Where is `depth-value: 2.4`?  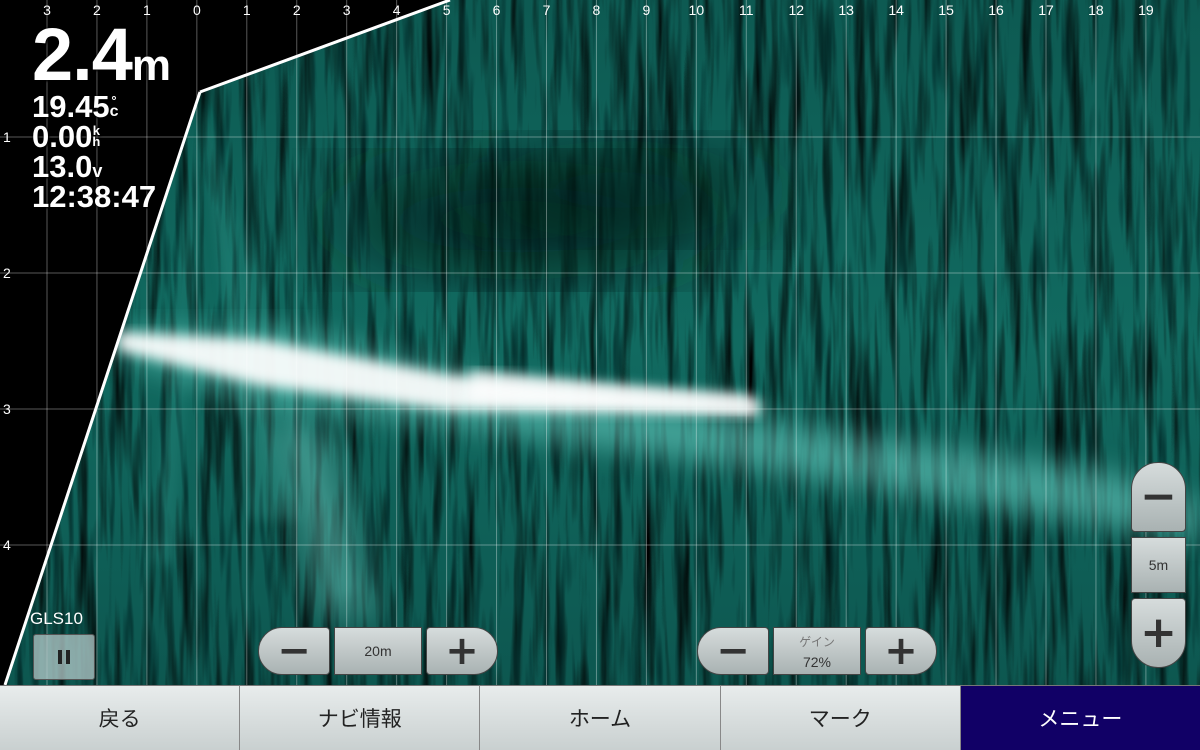
depth-value: 2.4 is located at coordinates (82, 54).